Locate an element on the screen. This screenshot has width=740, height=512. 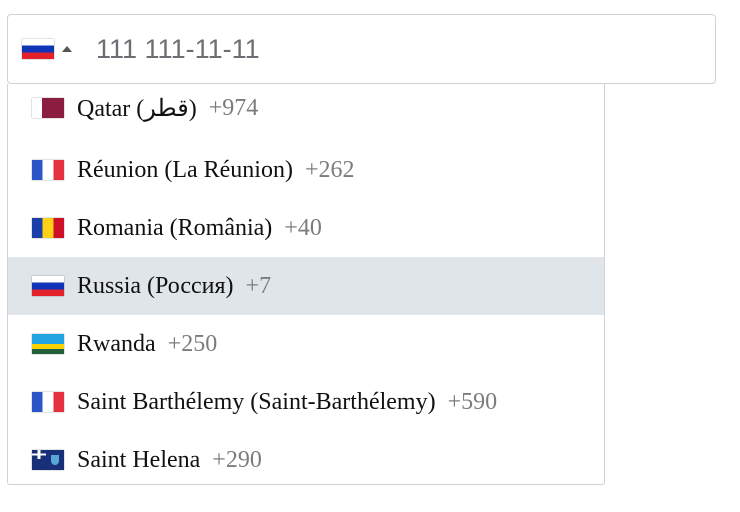
dial-code: +590 is located at coordinates (472, 401).